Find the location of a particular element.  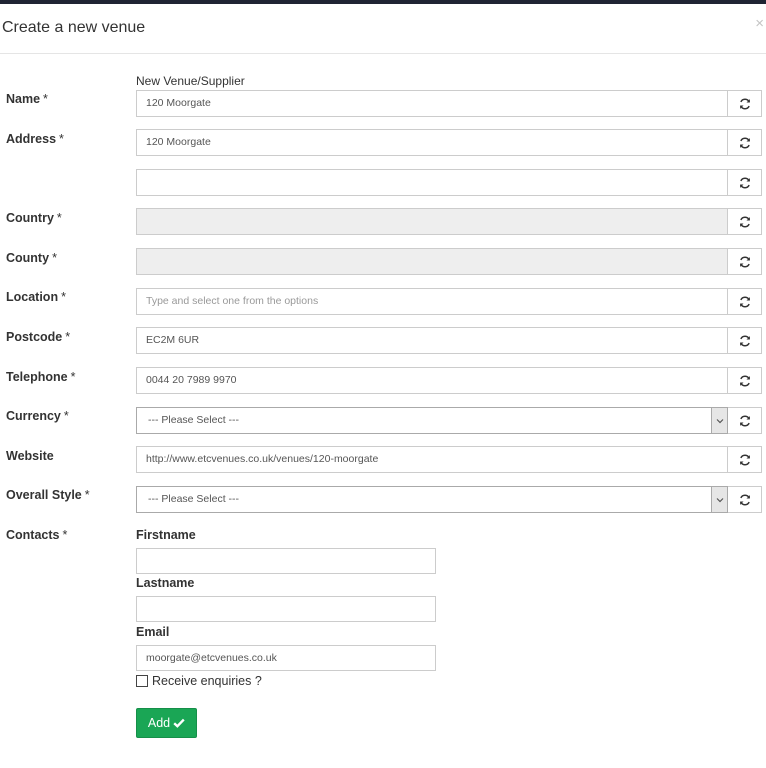

name-input: 120 Moorgate is located at coordinates (432, 103).